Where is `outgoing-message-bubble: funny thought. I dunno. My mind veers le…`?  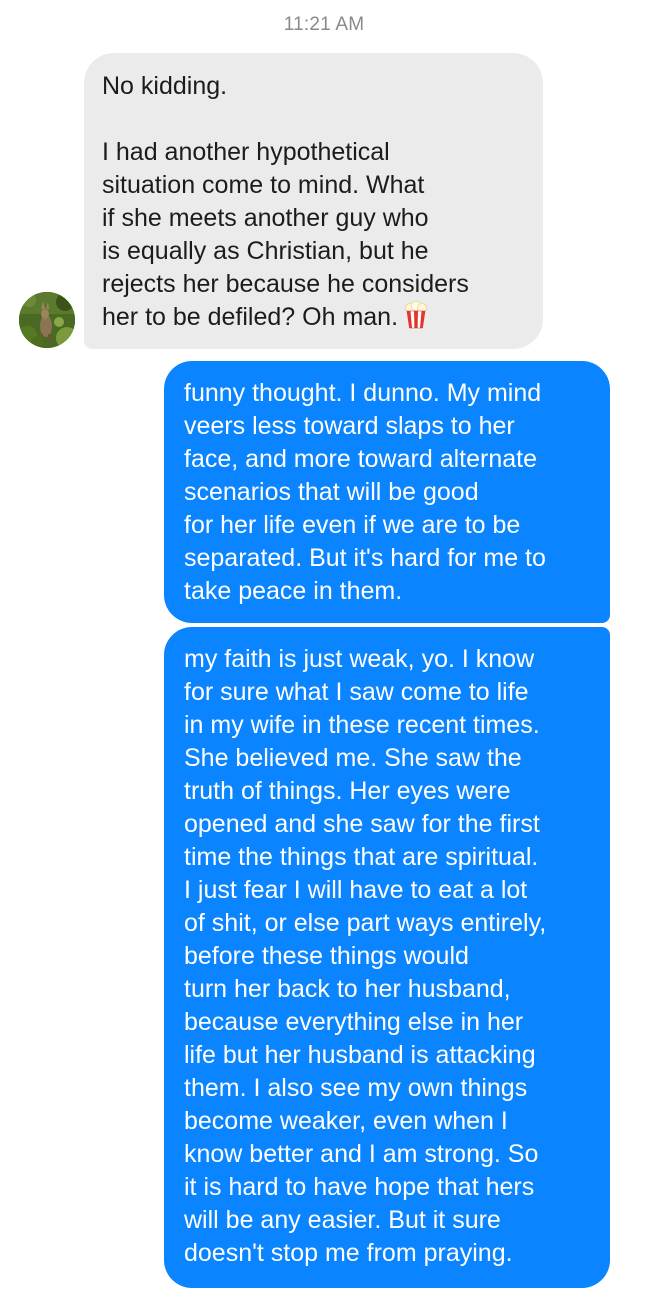
outgoing-message-bubble: funny thought. I dunno. My mind veers le… is located at coordinates (387, 492).